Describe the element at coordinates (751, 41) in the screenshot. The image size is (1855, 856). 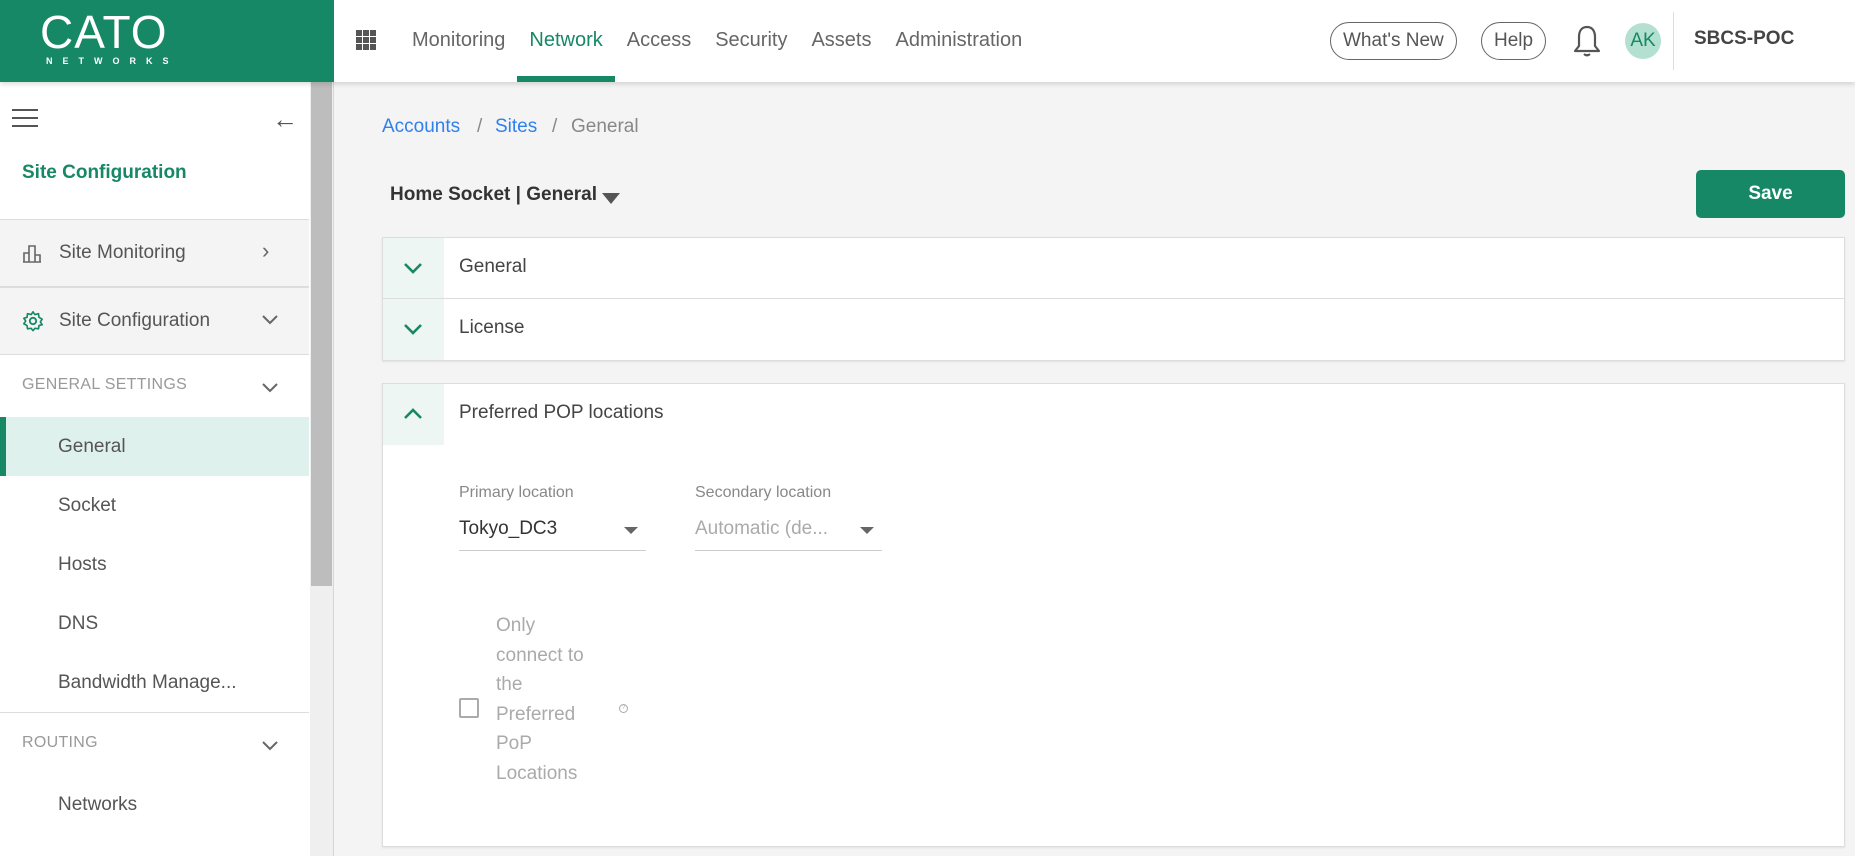
I see `nav-security: Security` at that location.